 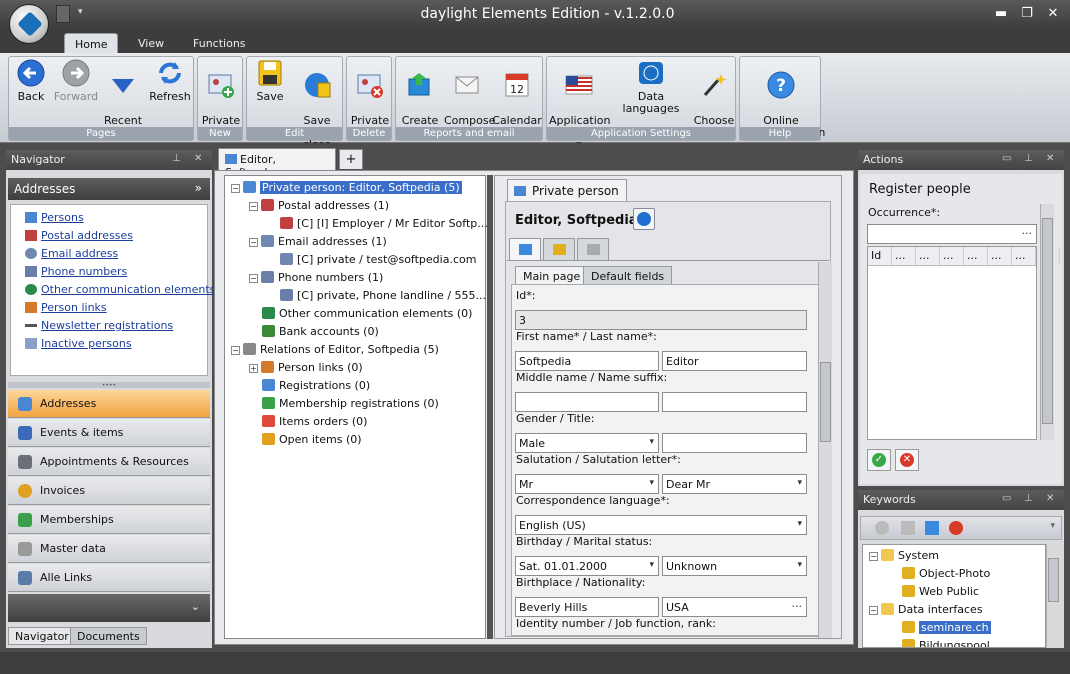 I want to click on nav-button-master-data: Master data, so click(x=109, y=549).